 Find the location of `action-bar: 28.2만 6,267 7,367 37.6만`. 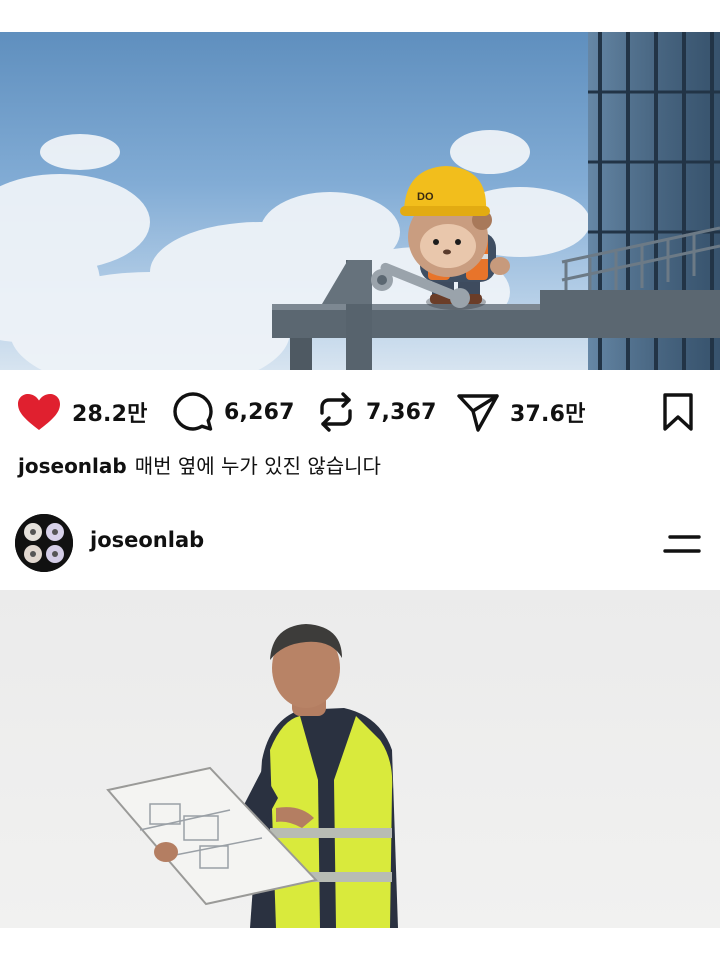

action-bar: 28.2만 6,267 7,367 37.6만 is located at coordinates (360, 412).